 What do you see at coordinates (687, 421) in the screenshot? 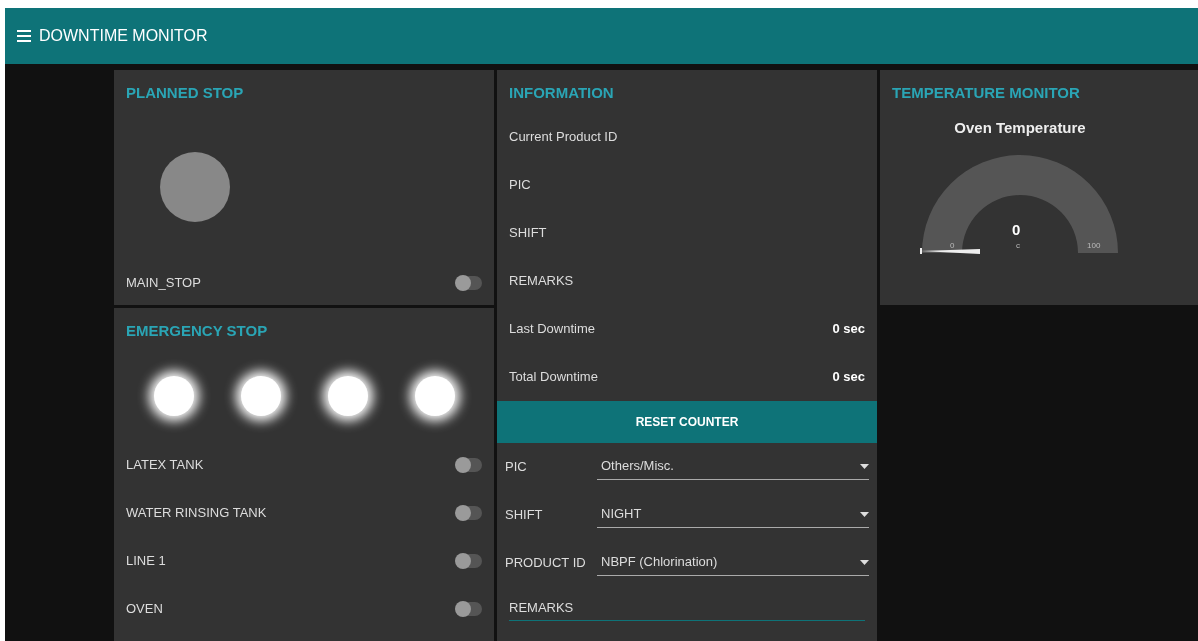
I see `reset-counter-button: RESET COUNTER` at bounding box center [687, 421].